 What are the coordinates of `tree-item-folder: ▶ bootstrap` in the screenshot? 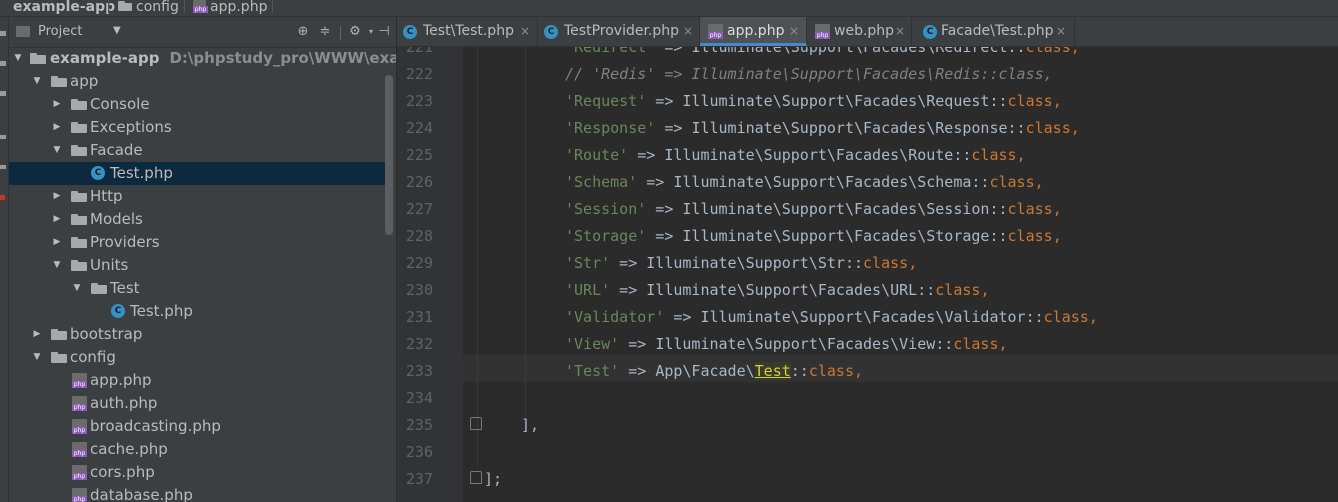 It's located at (198, 334).